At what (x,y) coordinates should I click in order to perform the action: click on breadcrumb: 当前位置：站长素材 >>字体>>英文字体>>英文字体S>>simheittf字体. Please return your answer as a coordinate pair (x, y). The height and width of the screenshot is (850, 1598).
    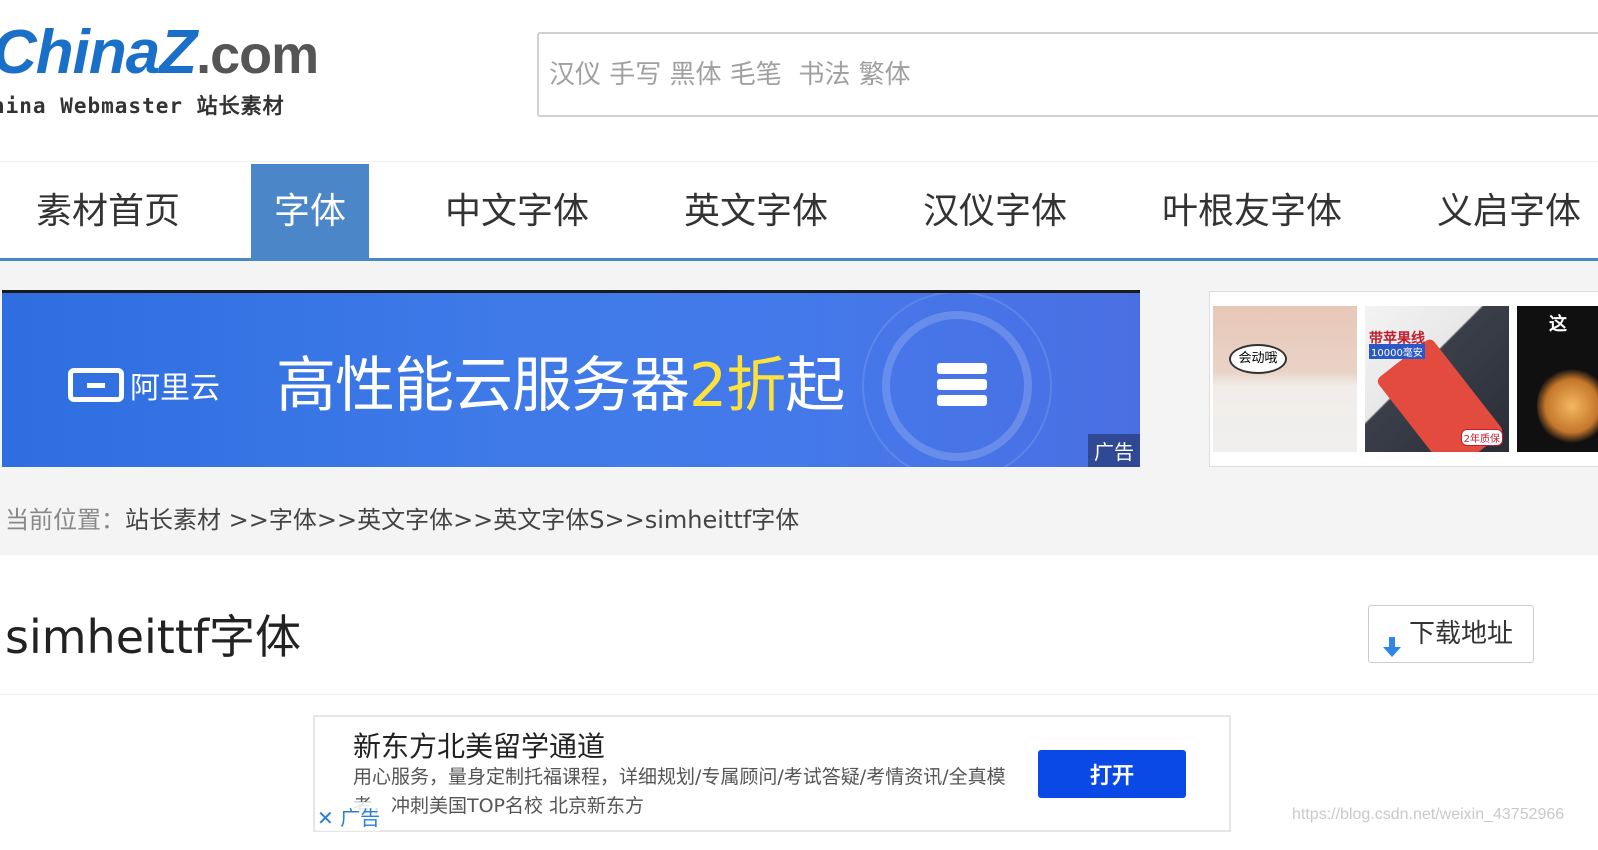
    Looking at the image, I should click on (402, 517).